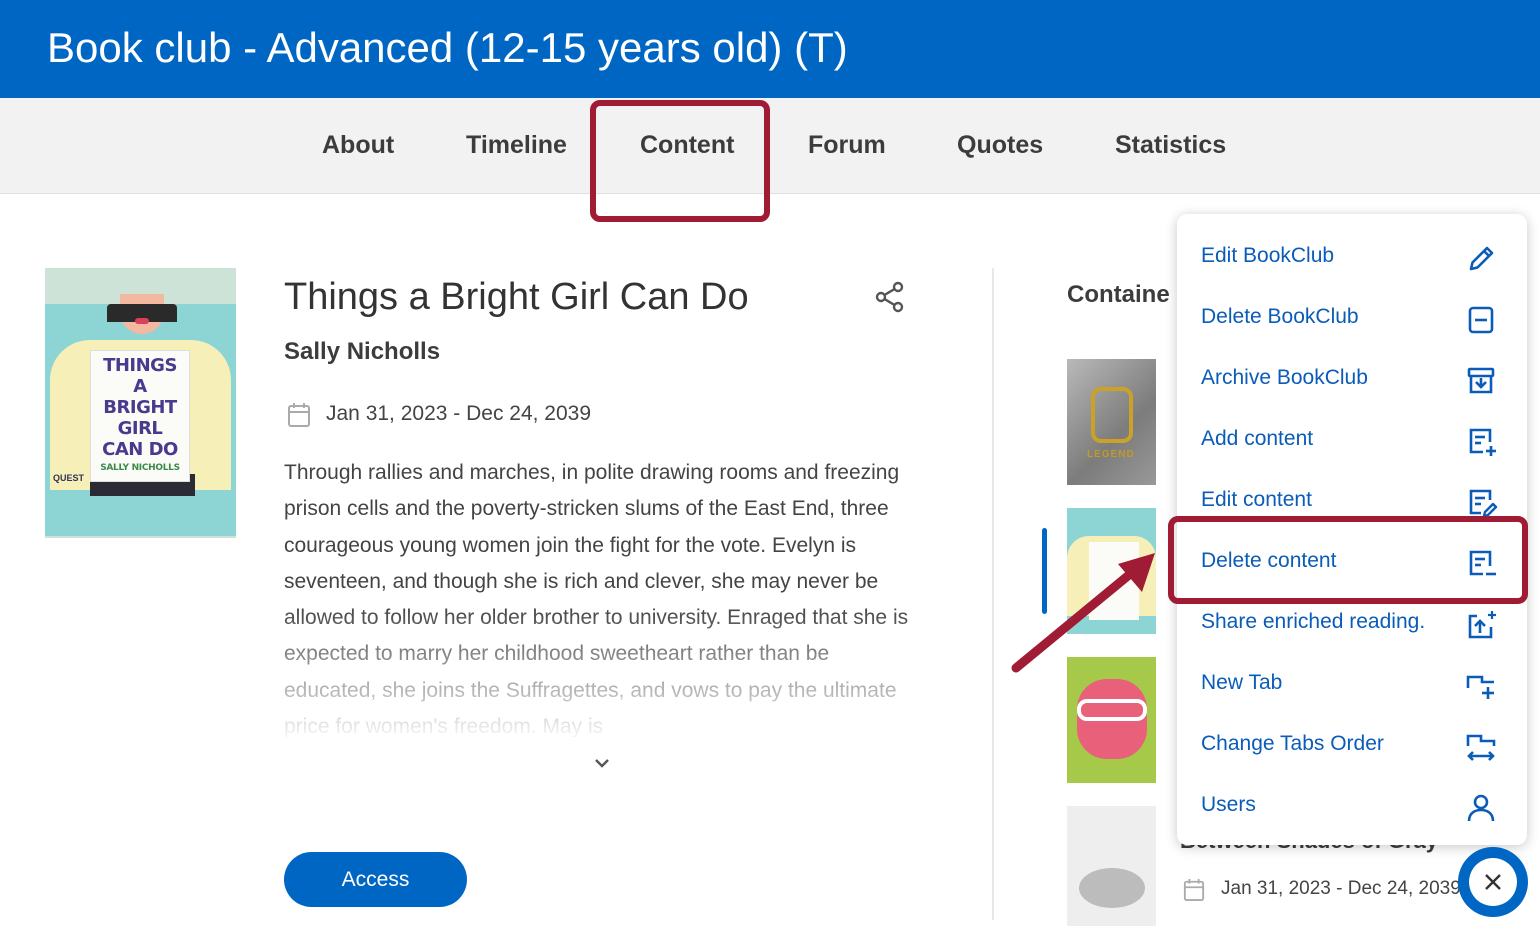 Image resolution: width=1540 pixels, height=926 pixels. Describe the element at coordinates (847, 145) in the screenshot. I see `tab-forum: Forum` at that location.